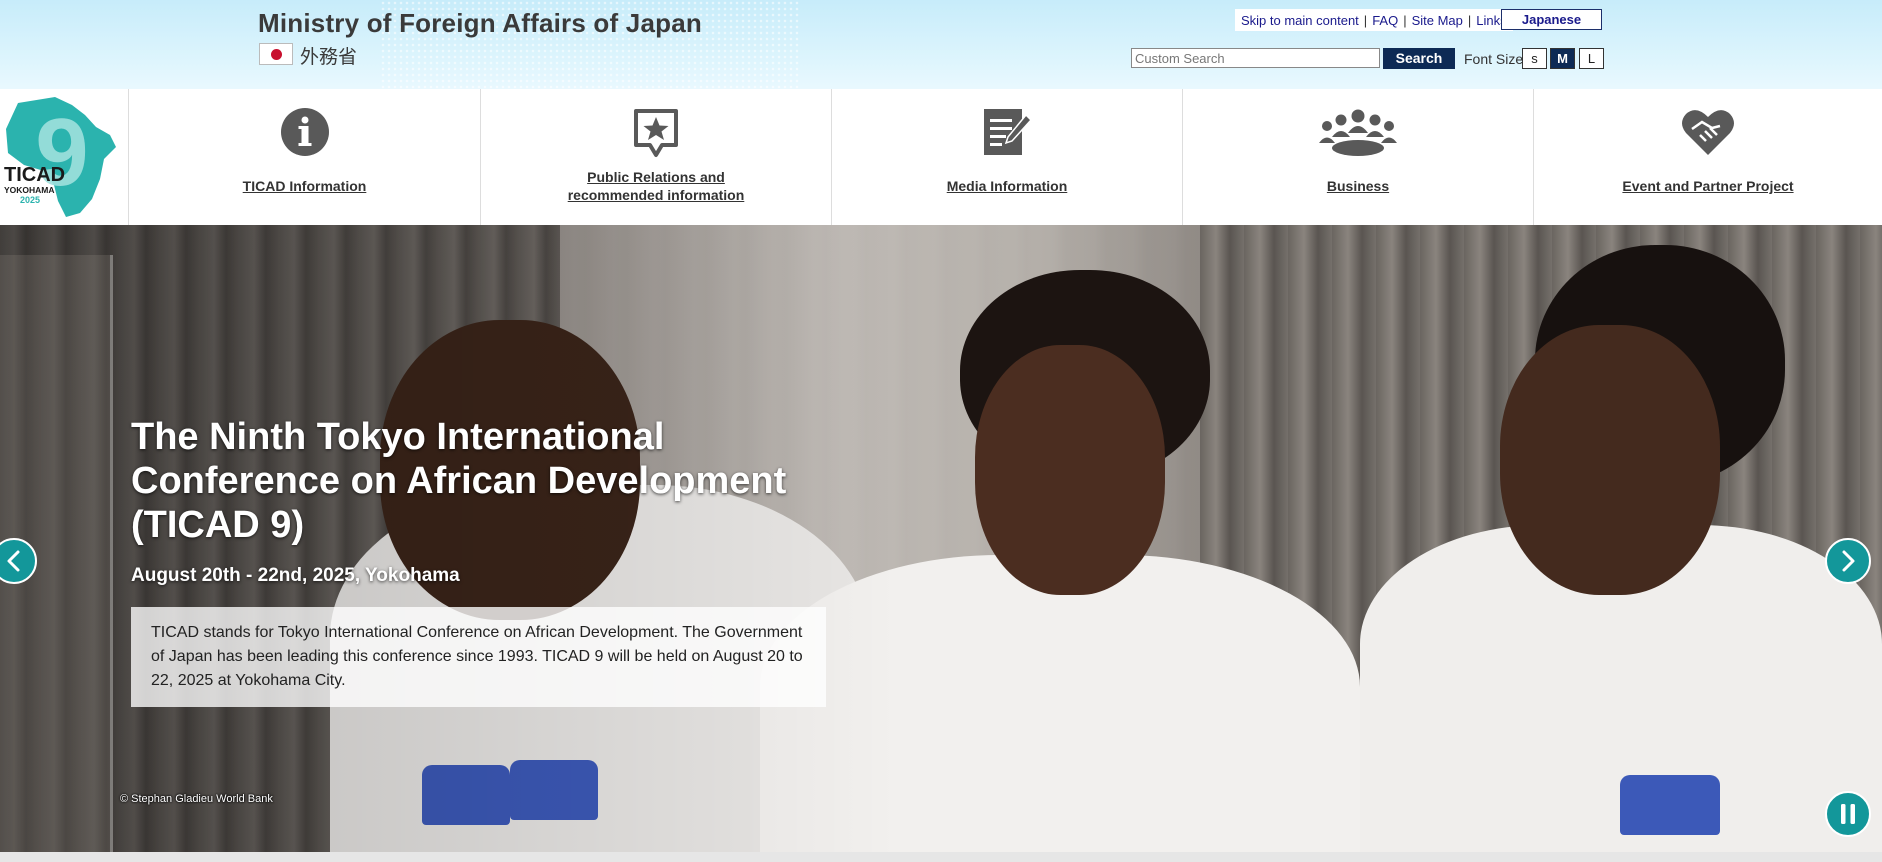 The width and height of the screenshot is (1882, 862). I want to click on ticad-africa-logo-icon: 9 TICAD YOKOHAMA 2025, so click(60, 157).